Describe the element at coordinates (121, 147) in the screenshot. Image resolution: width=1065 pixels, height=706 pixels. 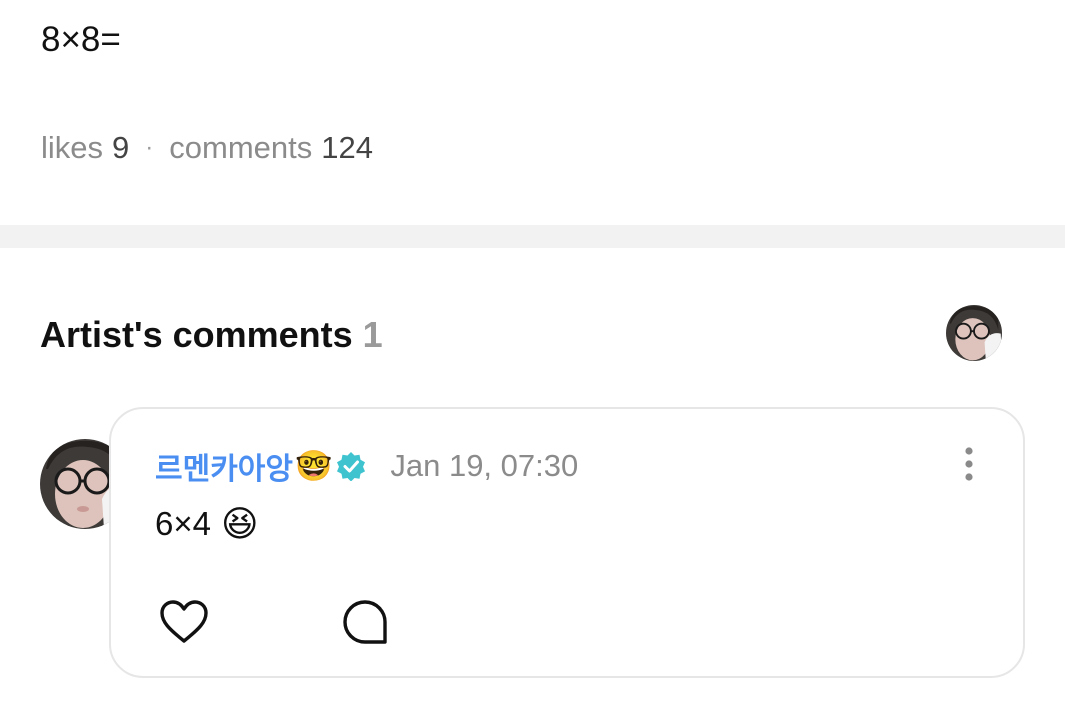
I see `likes-count: 9` at that location.